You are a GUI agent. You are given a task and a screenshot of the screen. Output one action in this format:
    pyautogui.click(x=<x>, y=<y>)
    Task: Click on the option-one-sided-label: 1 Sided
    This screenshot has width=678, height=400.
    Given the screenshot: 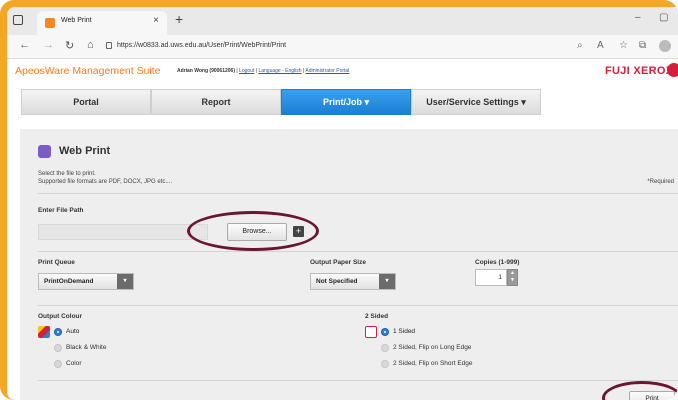 What is the action you would take?
    pyautogui.click(x=404, y=331)
    